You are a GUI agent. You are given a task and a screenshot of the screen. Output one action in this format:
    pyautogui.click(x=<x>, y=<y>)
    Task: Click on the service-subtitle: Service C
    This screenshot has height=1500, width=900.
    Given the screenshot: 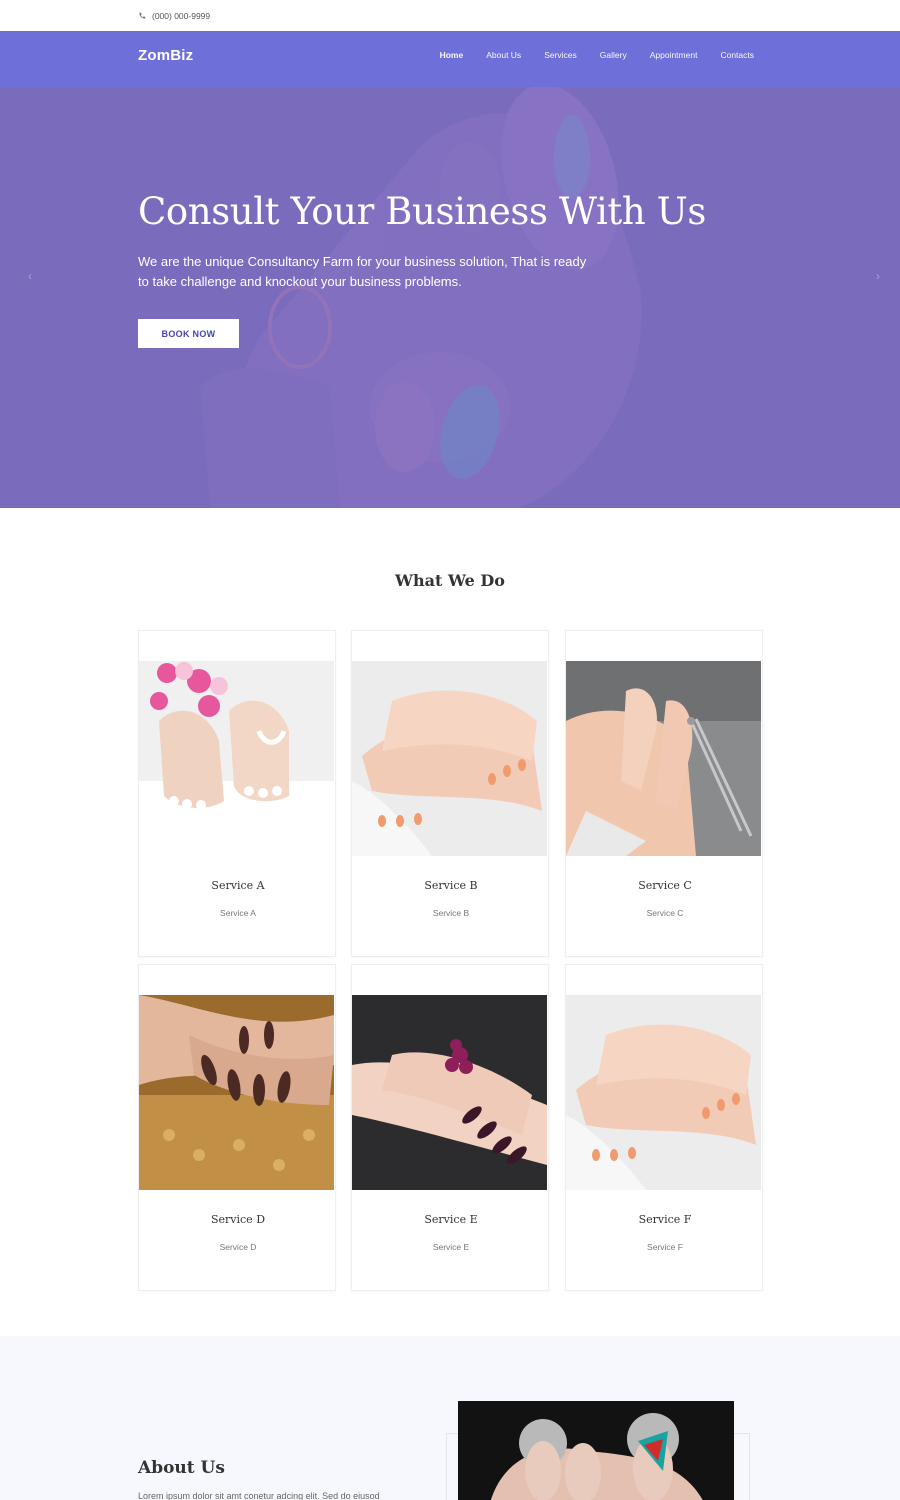 What is the action you would take?
    pyautogui.click(x=665, y=913)
    